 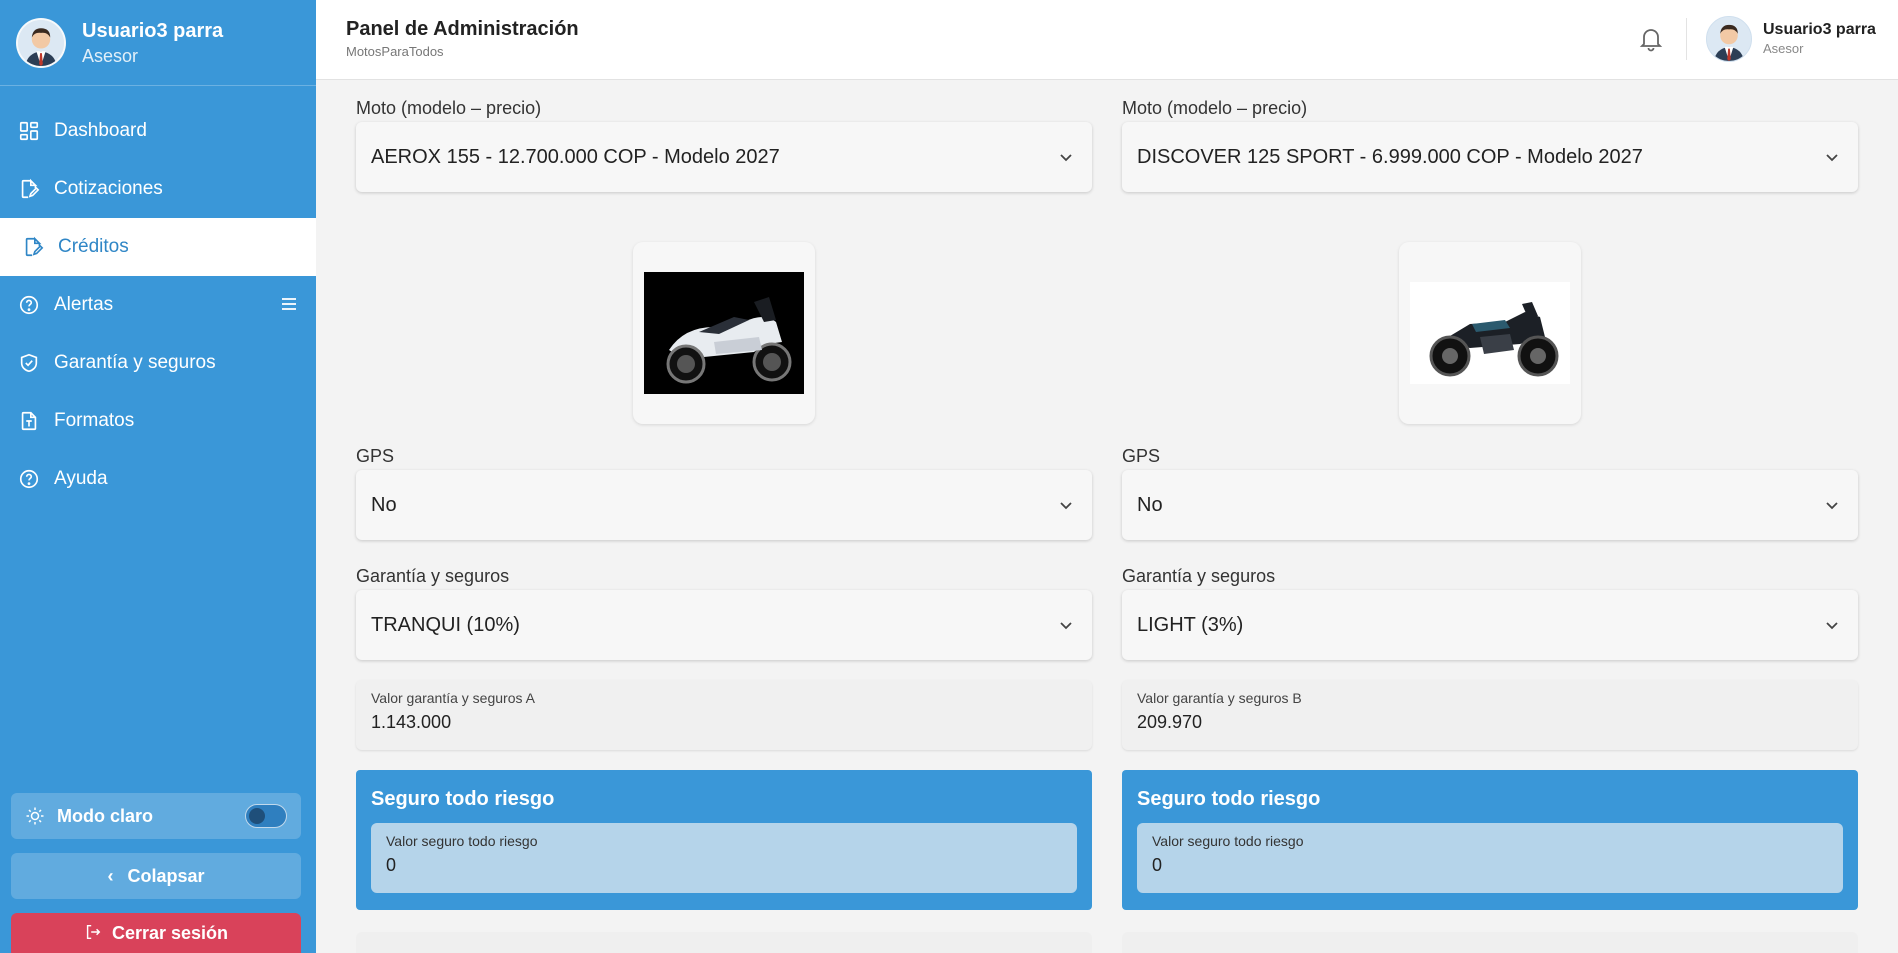 What do you see at coordinates (158, 479) in the screenshot?
I see `sidebar-item-ayuda: Ayuda` at bounding box center [158, 479].